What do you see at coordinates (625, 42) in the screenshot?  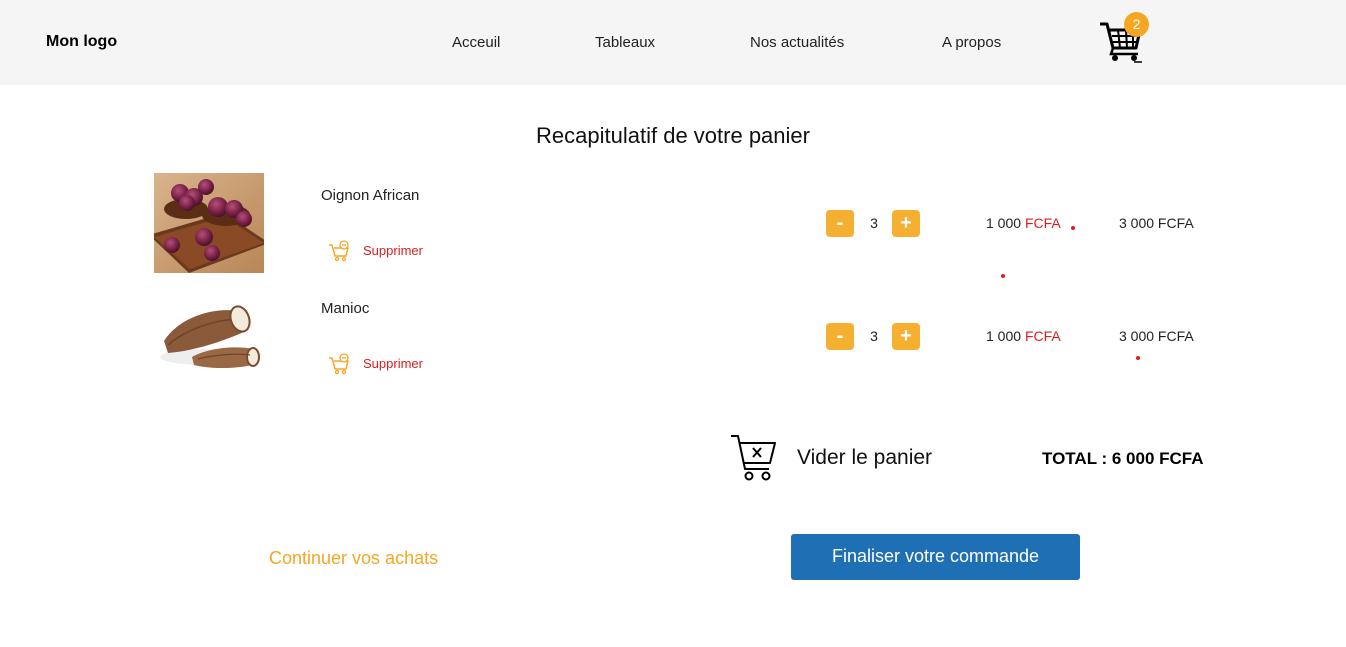 I see `nav-item-tableaux: Tableaux` at bounding box center [625, 42].